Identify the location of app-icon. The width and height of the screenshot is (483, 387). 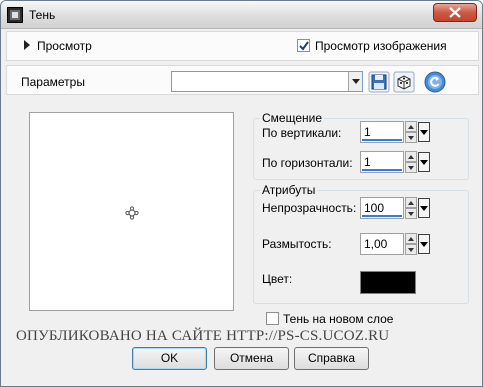
(15, 15).